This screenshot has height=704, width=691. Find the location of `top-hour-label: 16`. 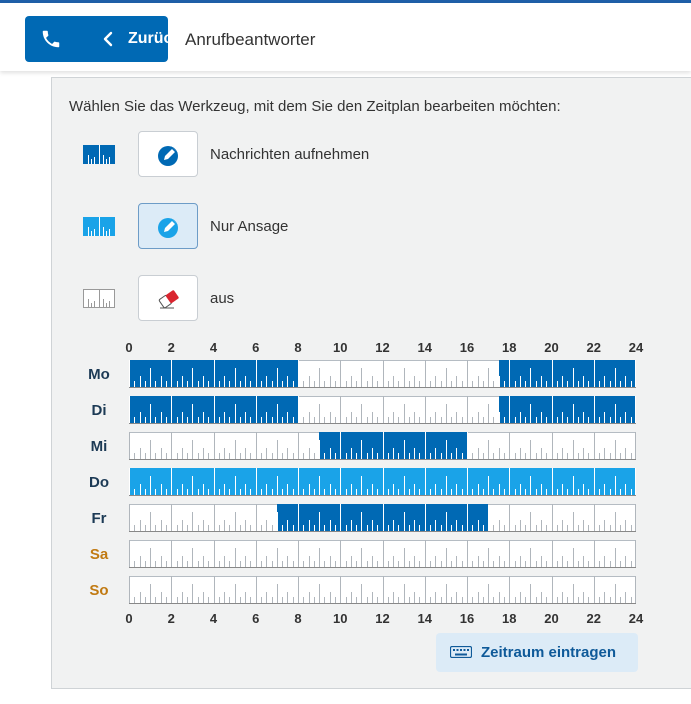

top-hour-label: 16 is located at coordinates (467, 347).